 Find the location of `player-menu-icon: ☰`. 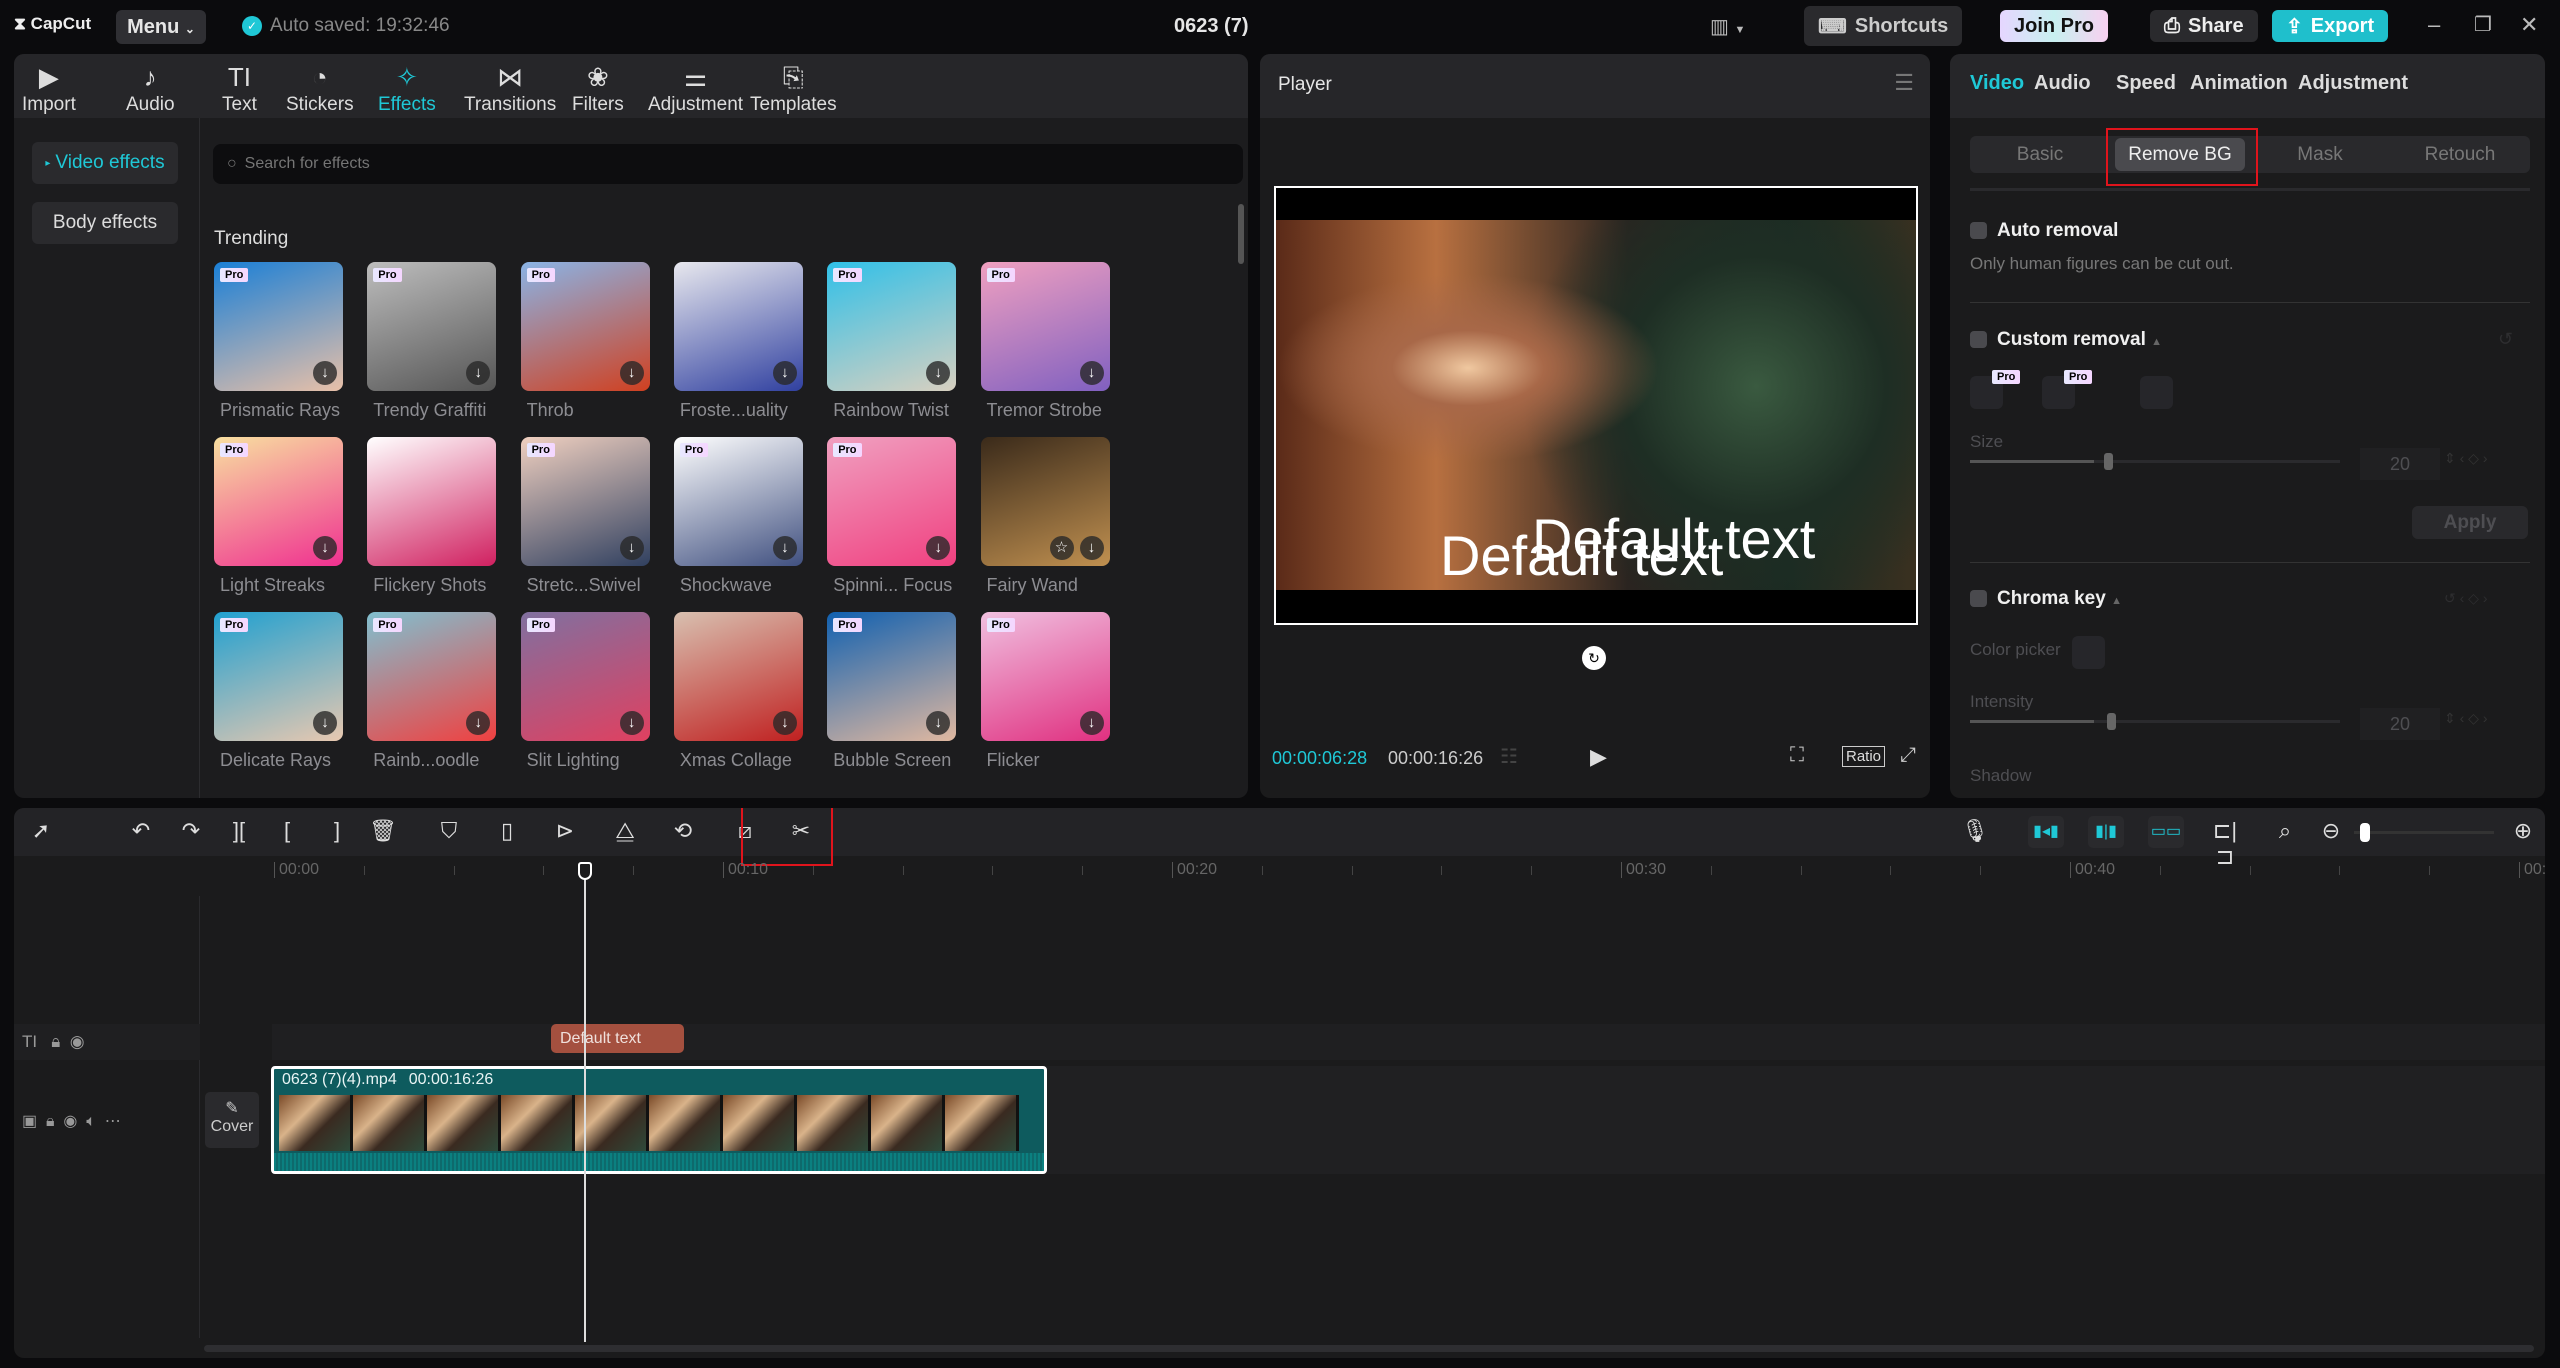

player-menu-icon: ☰ is located at coordinates (1904, 83).